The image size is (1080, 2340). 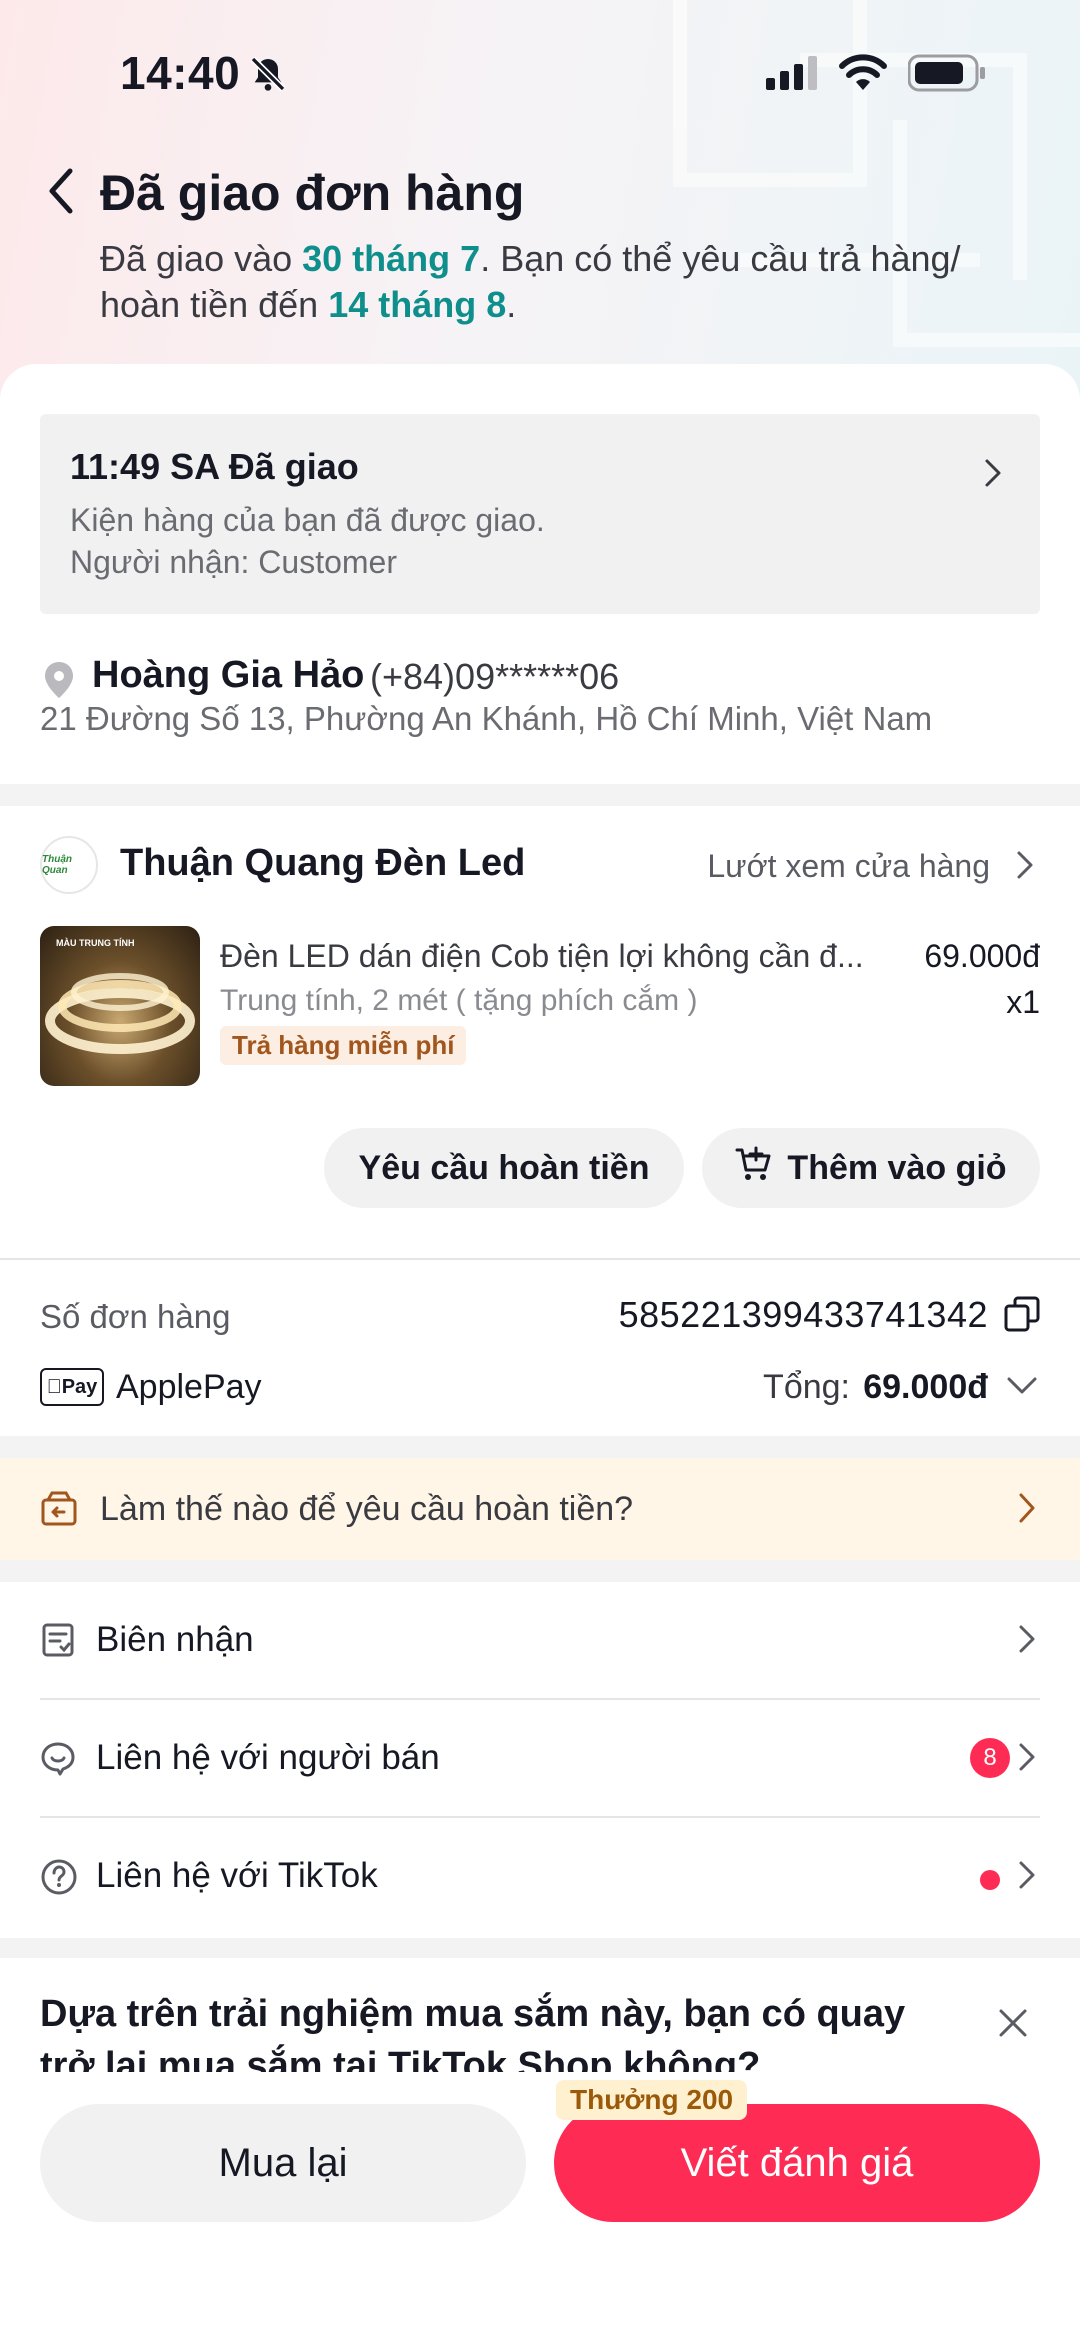 What do you see at coordinates (863, 74) in the screenshot?
I see `wifi-icon` at bounding box center [863, 74].